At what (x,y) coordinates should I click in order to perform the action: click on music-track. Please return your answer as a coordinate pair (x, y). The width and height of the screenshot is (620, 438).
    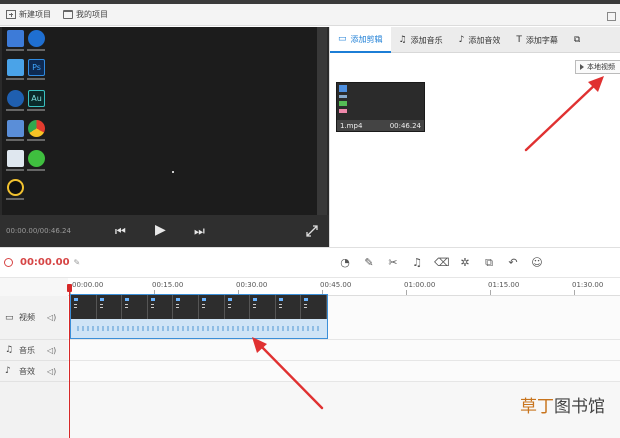
    Looking at the image, I should click on (344, 350).